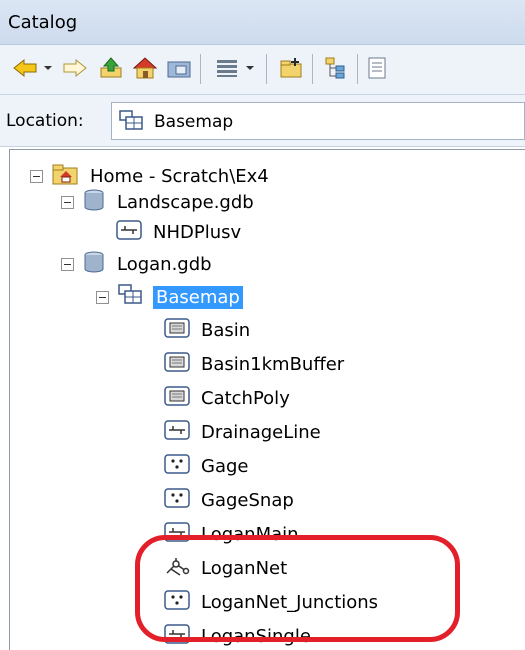 Image resolution: width=525 pixels, height=650 pixels. I want to click on back-dropdown-icon, so click(48, 68).